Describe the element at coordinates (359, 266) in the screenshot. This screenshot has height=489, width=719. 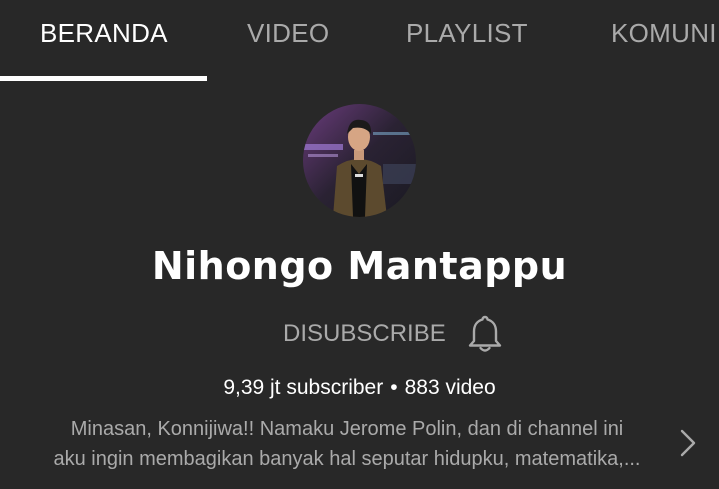
I see `channel-name: Nihongo Mantappu` at that location.